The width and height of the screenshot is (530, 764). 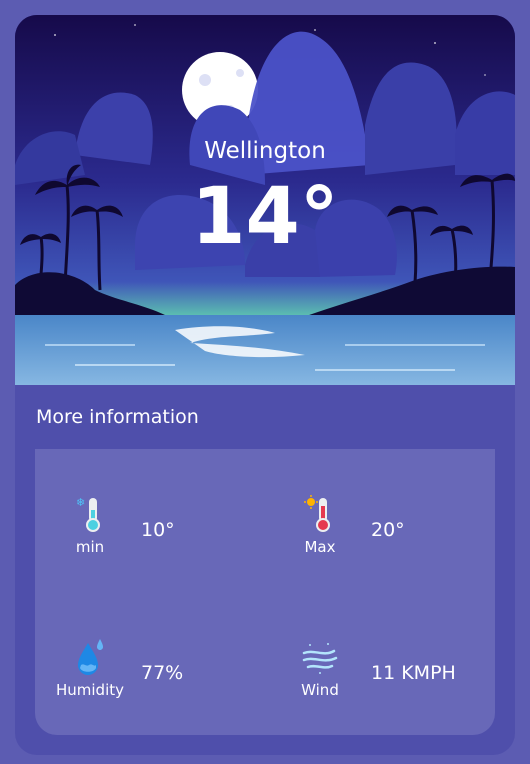 I want to click on stat-label: min, so click(x=90, y=547).